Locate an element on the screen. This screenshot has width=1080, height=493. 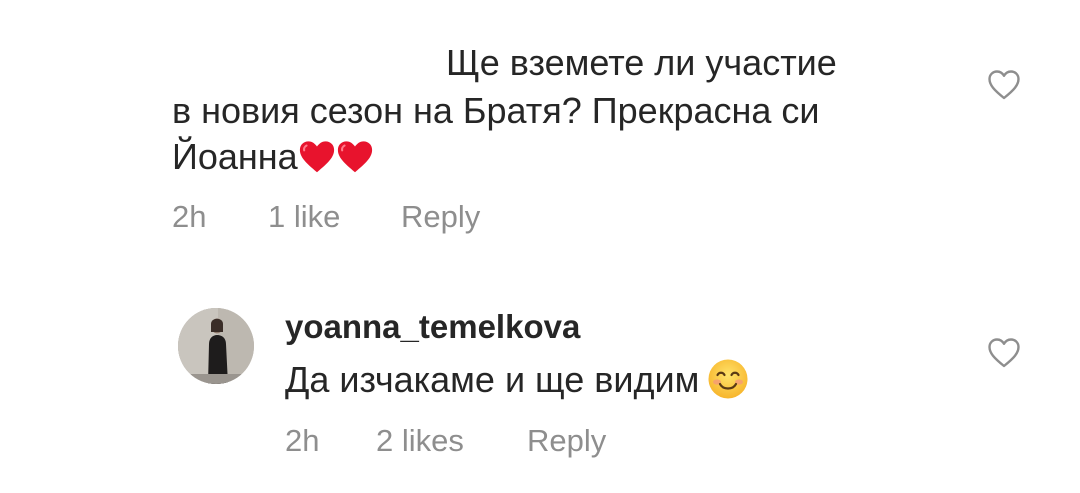
comment-likes-link: 1 like is located at coordinates (304, 217).